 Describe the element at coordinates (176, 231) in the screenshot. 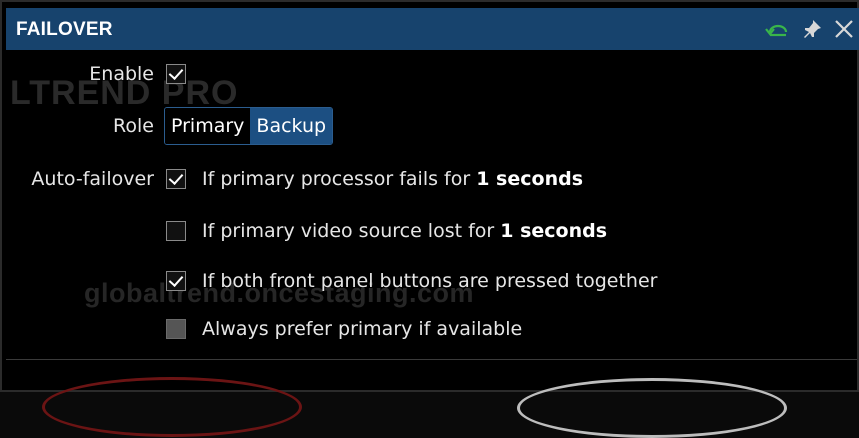

I see `option-video-lost-checkbox` at that location.